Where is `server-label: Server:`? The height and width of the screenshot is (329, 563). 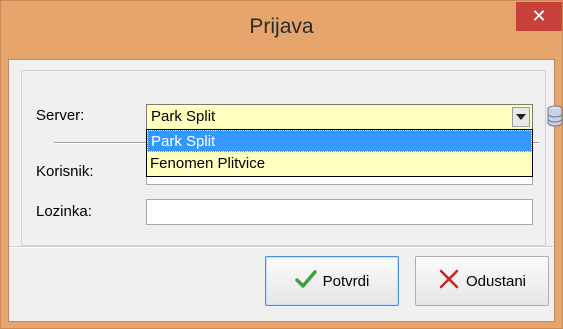 server-label: Server: is located at coordinates (60, 115).